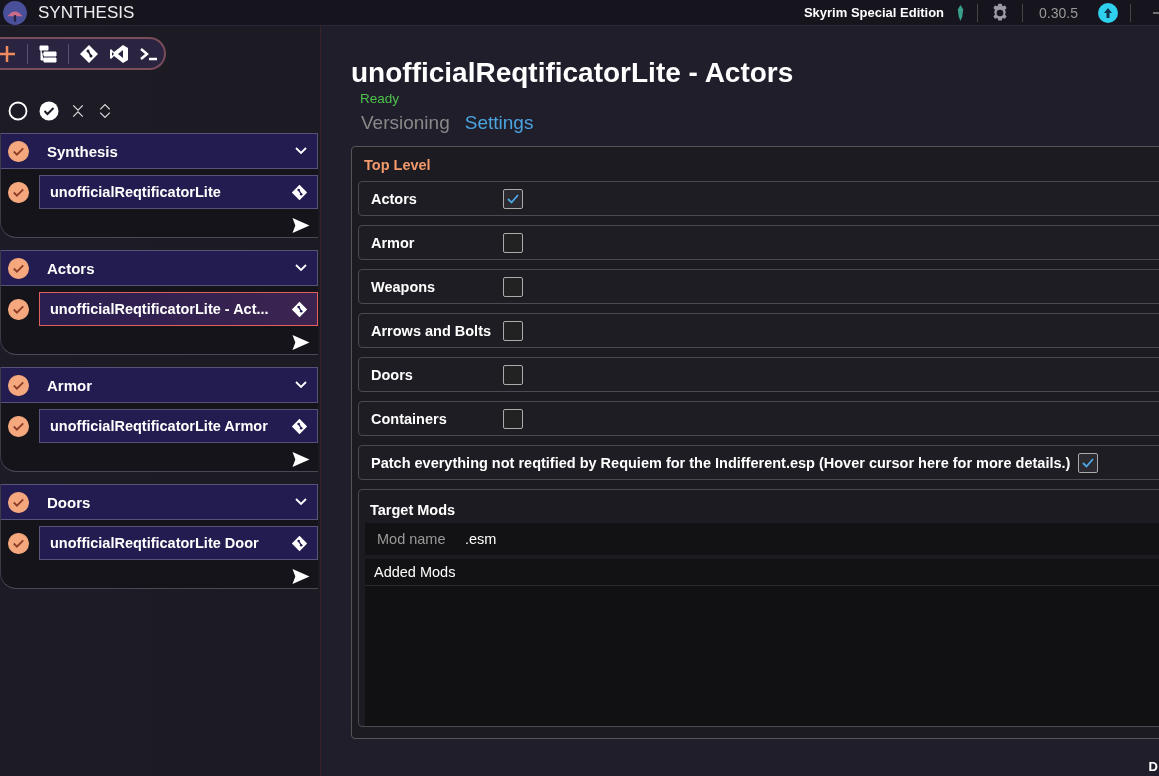 Image resolution: width=1159 pixels, height=776 pixels. Describe the element at coordinates (762, 572) in the screenshot. I see `list-header: Added Mods` at that location.